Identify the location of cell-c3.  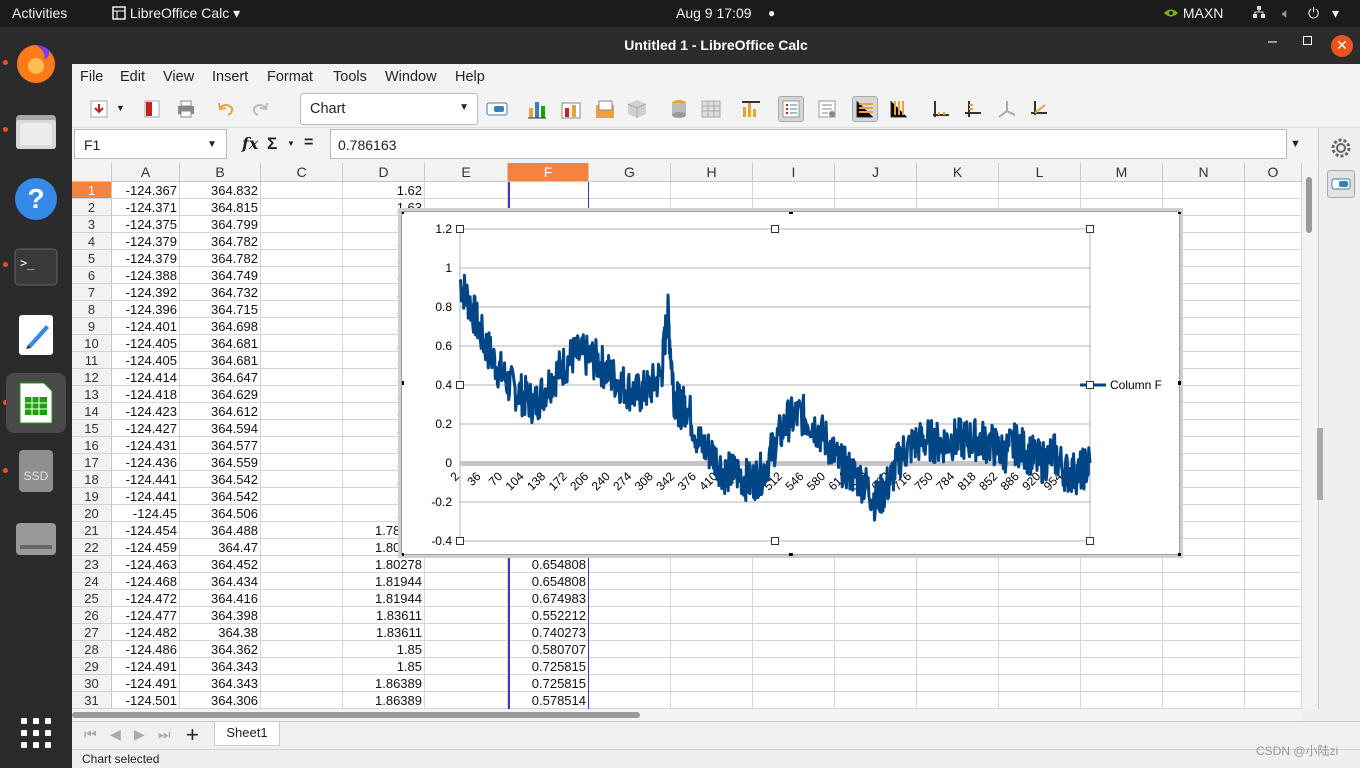
(302, 224).